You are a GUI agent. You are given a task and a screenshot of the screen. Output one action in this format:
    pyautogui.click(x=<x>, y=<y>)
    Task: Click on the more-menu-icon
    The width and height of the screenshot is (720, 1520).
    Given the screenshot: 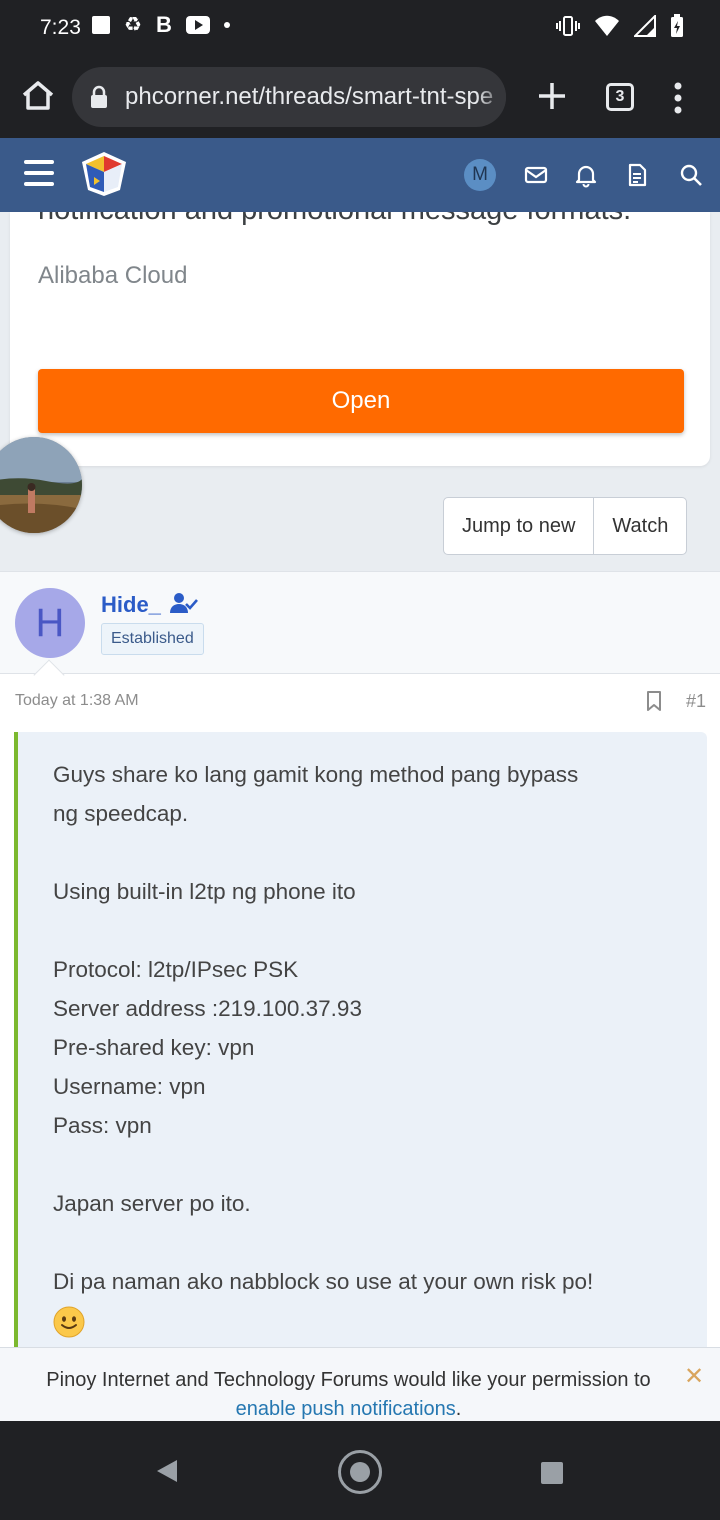 What is the action you would take?
    pyautogui.click(x=678, y=98)
    